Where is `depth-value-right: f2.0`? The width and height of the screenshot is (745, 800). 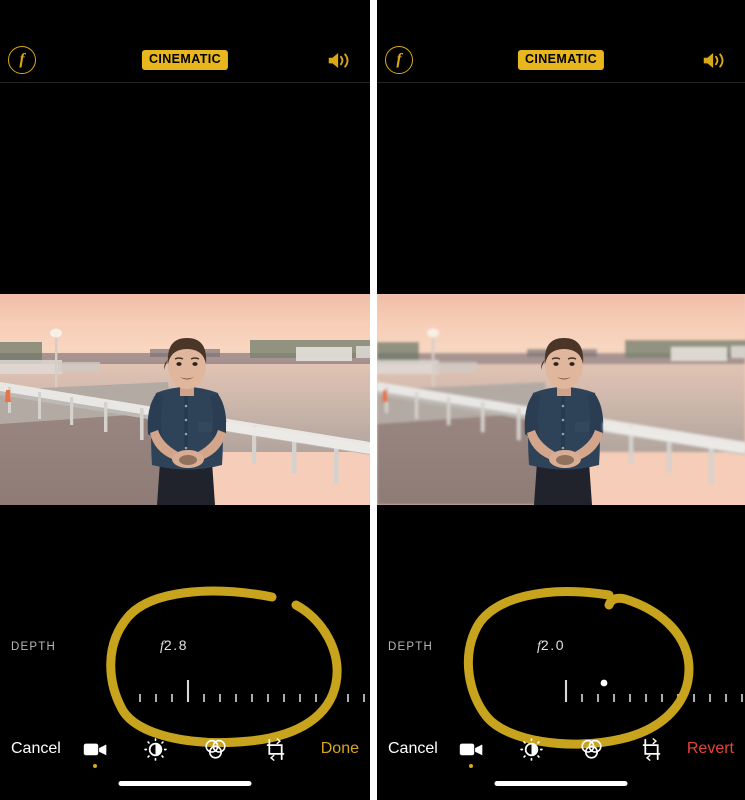
depth-value-right: f2.0 is located at coordinates (551, 646).